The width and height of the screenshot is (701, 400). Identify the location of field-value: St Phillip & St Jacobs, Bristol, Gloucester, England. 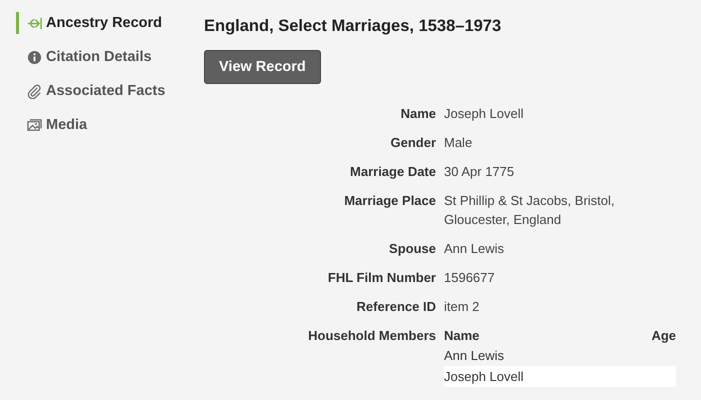
(530, 210).